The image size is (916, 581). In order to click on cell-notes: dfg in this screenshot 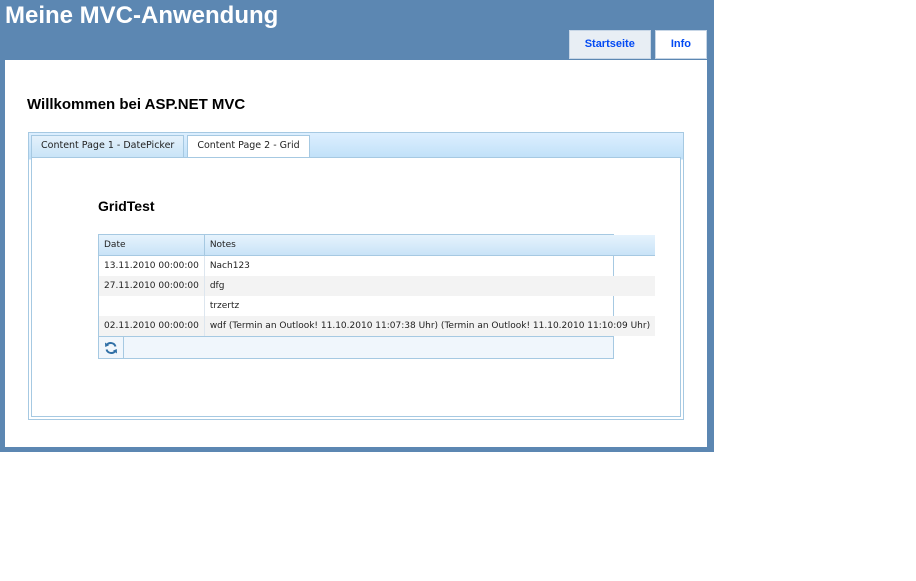, I will do `click(430, 286)`.